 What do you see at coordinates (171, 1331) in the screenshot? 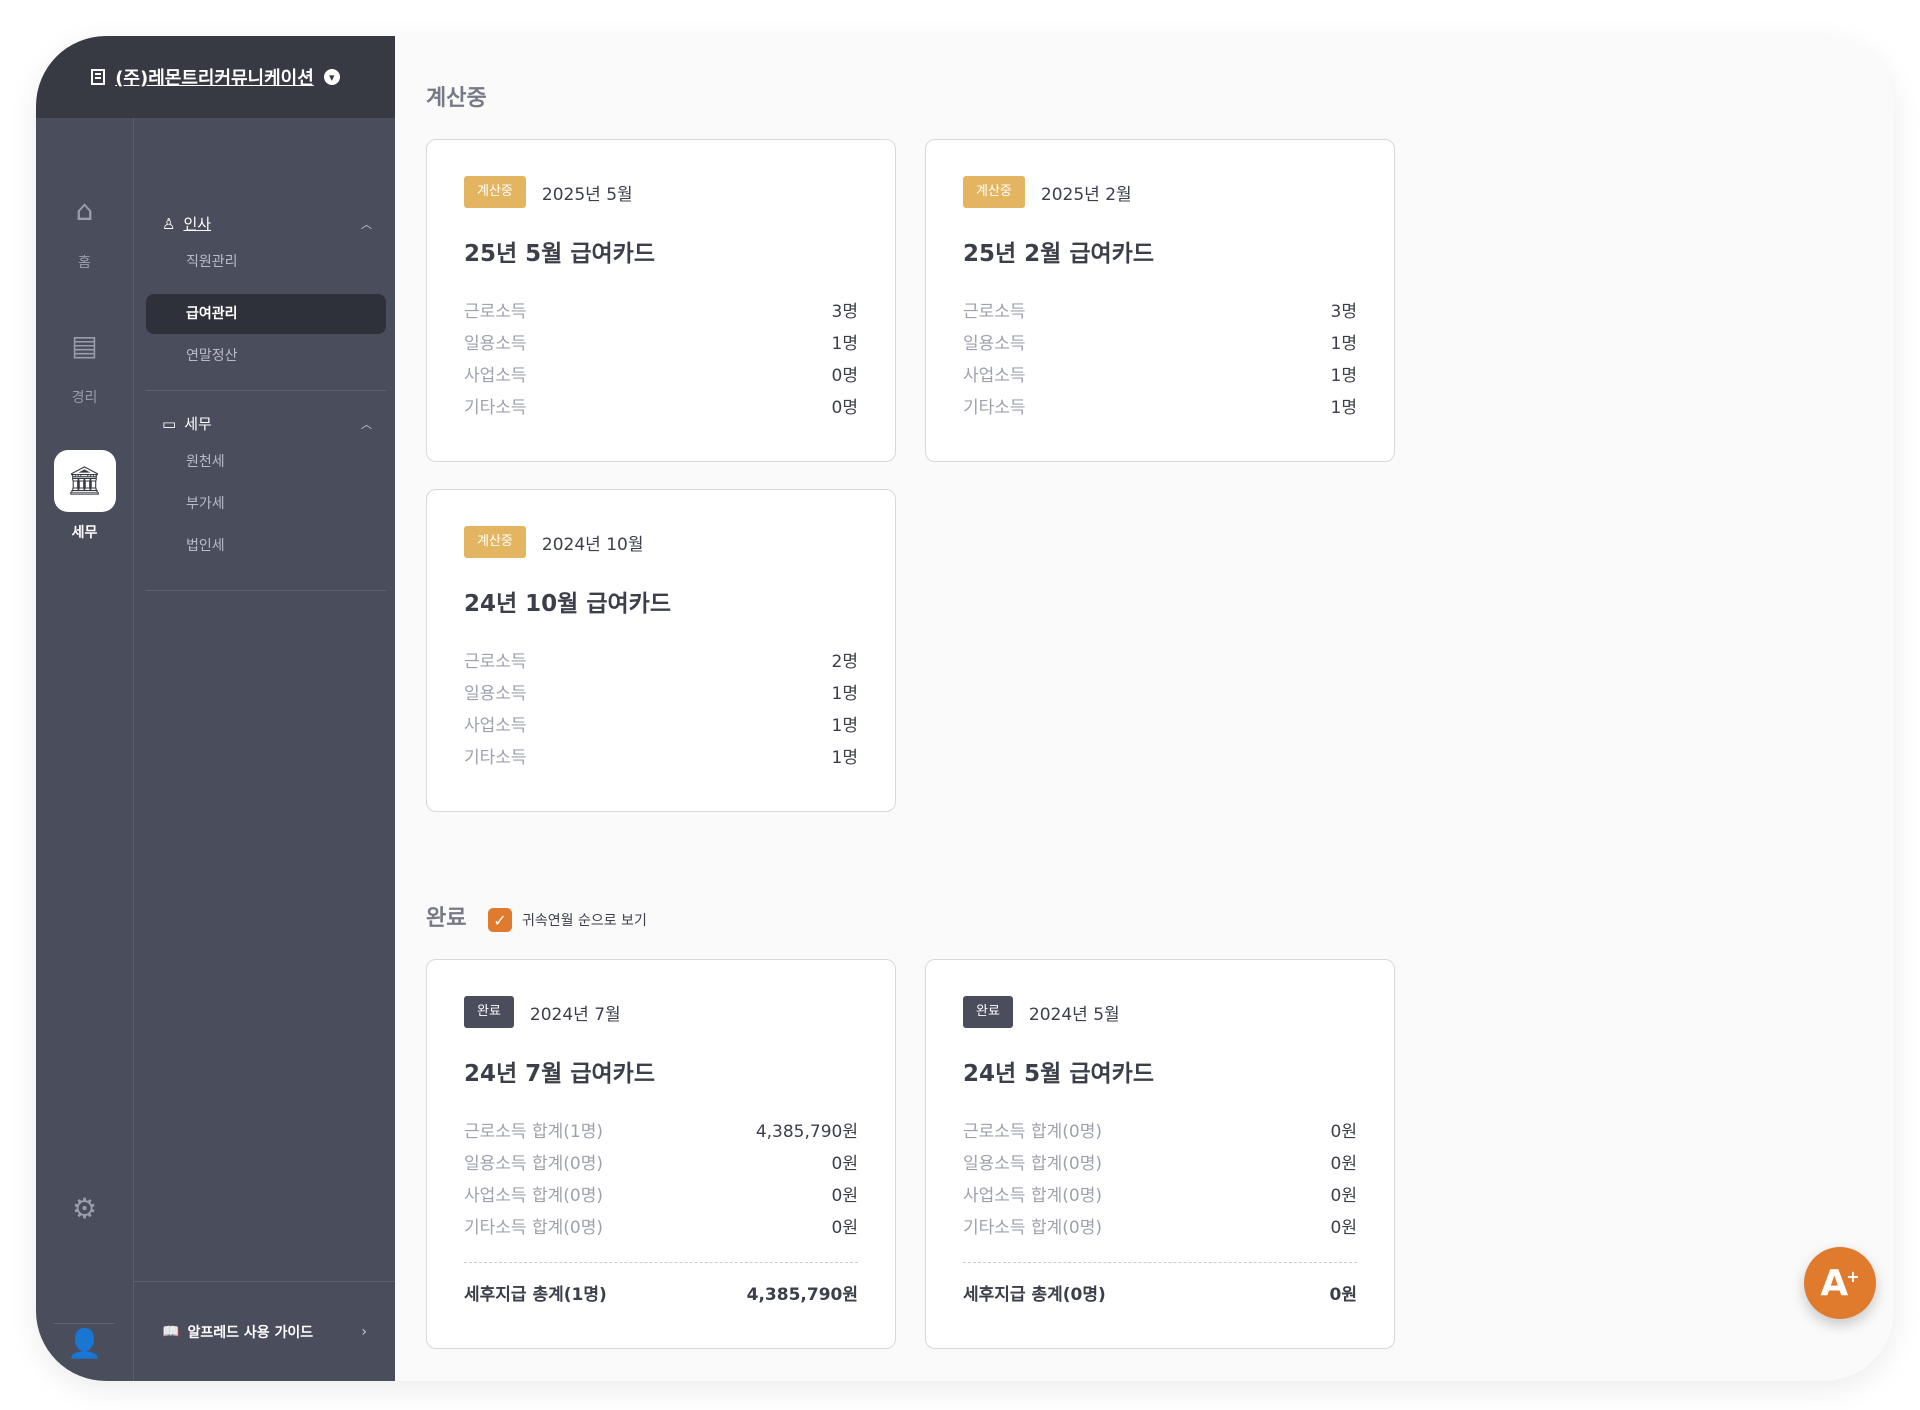
I see `book-icon: 📖` at bounding box center [171, 1331].